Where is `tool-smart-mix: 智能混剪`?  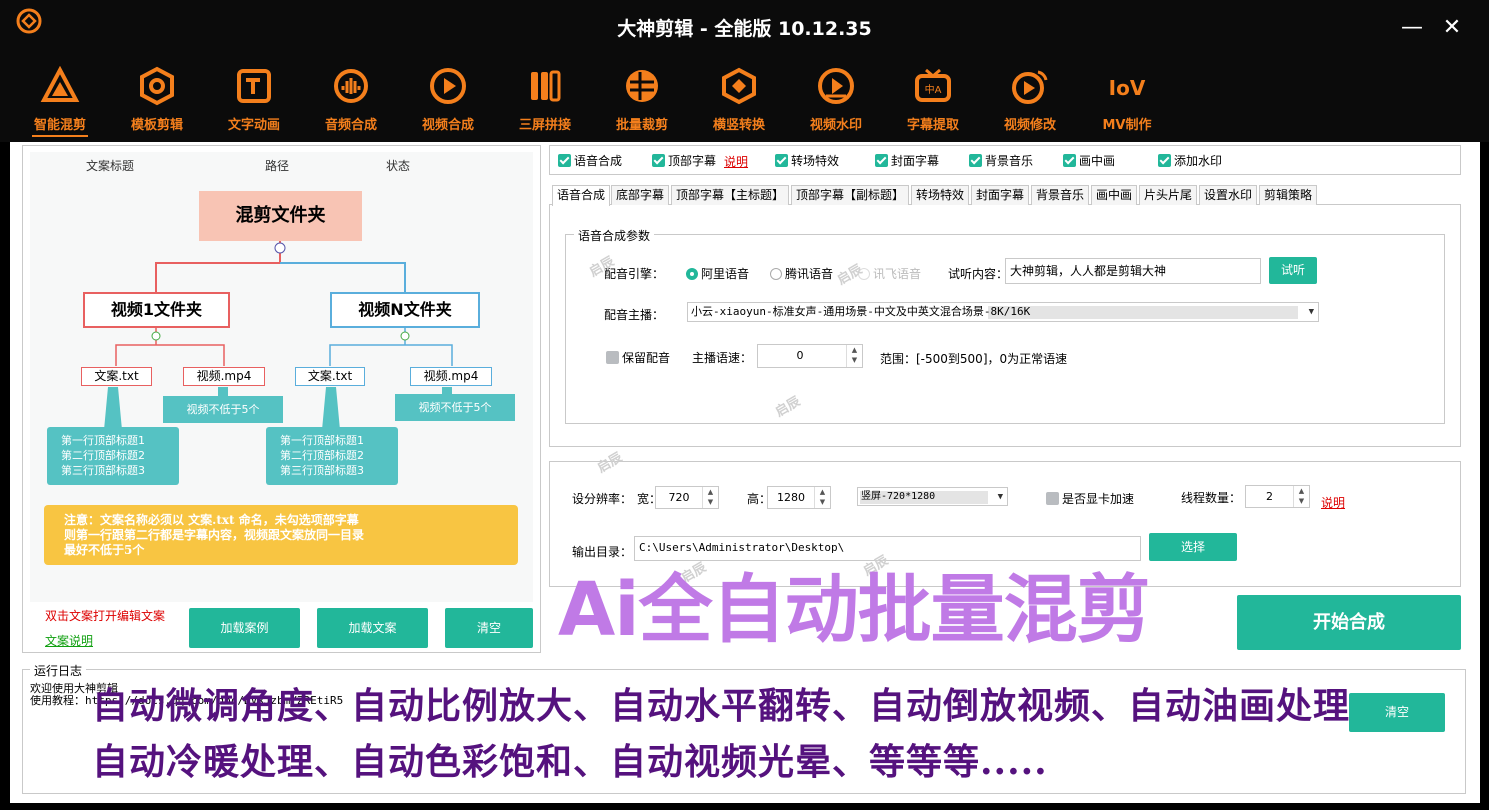 tool-smart-mix: 智能混剪 is located at coordinates (60, 100).